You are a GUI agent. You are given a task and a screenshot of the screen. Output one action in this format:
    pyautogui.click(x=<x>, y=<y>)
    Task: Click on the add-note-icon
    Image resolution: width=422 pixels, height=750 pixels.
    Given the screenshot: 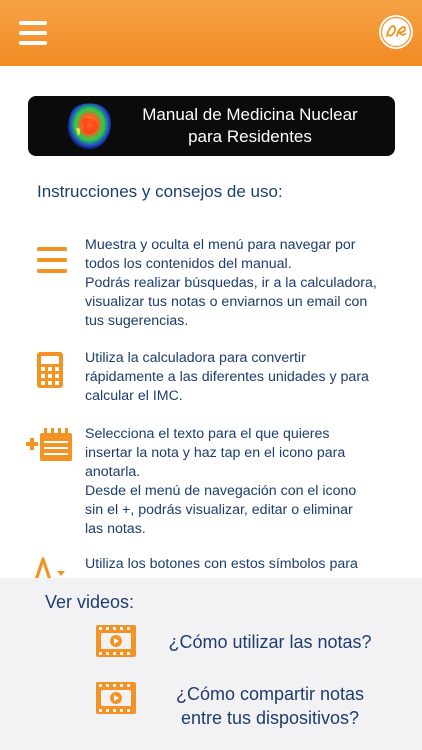 What is the action you would take?
    pyautogui.click(x=49, y=444)
    